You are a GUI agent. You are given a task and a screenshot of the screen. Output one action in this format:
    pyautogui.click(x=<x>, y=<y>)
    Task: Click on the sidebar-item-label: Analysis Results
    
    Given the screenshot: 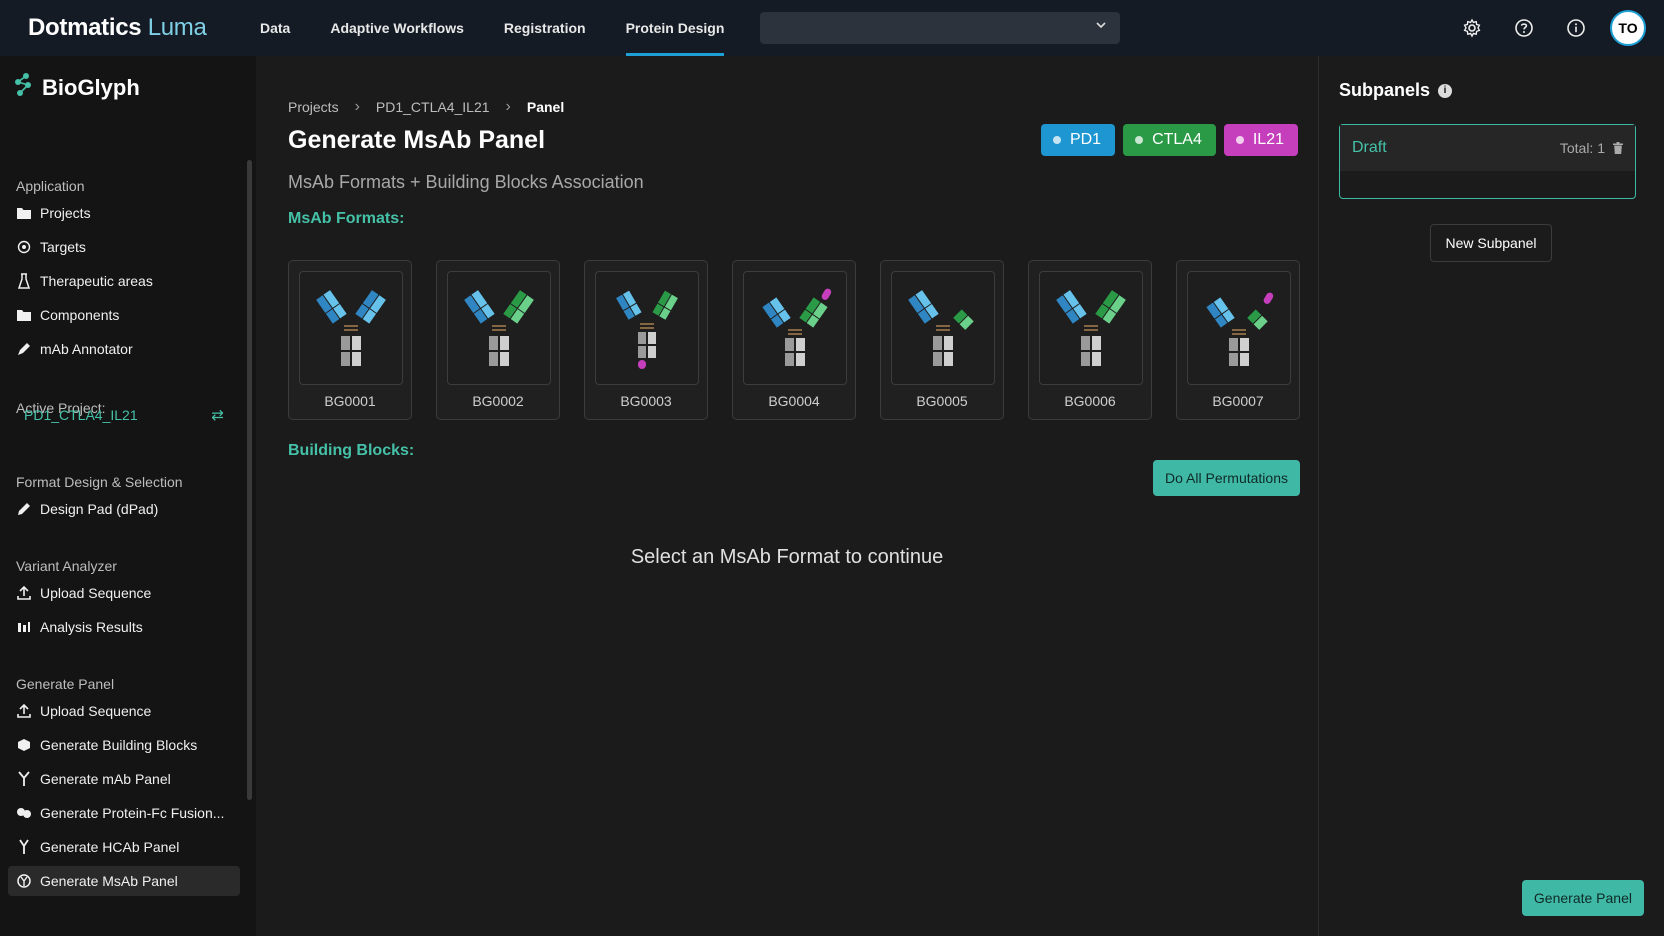 What is the action you would take?
    pyautogui.click(x=91, y=627)
    